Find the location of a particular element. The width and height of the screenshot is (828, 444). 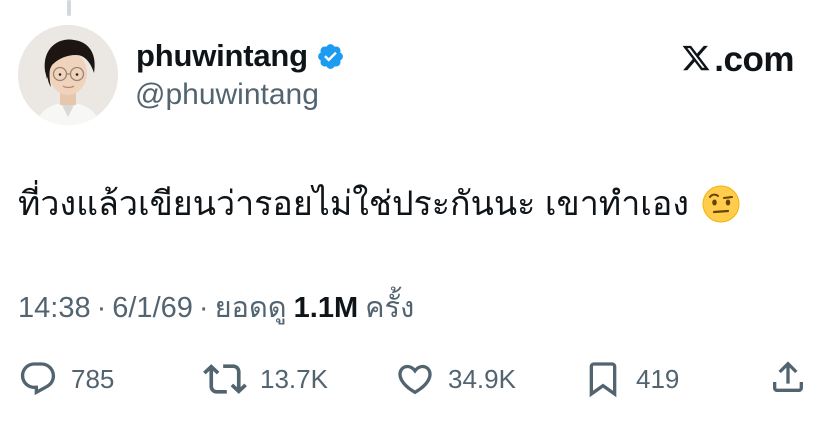

avatar is located at coordinates (68, 75).